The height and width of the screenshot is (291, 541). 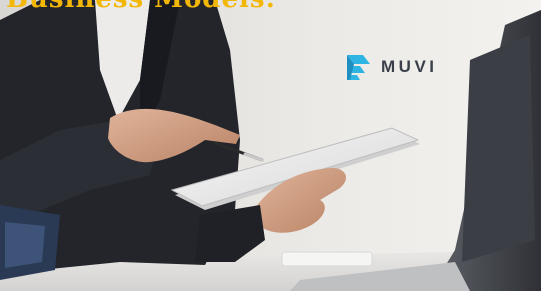 I want to click on logo-wordmark: MUVI, so click(x=409, y=66).